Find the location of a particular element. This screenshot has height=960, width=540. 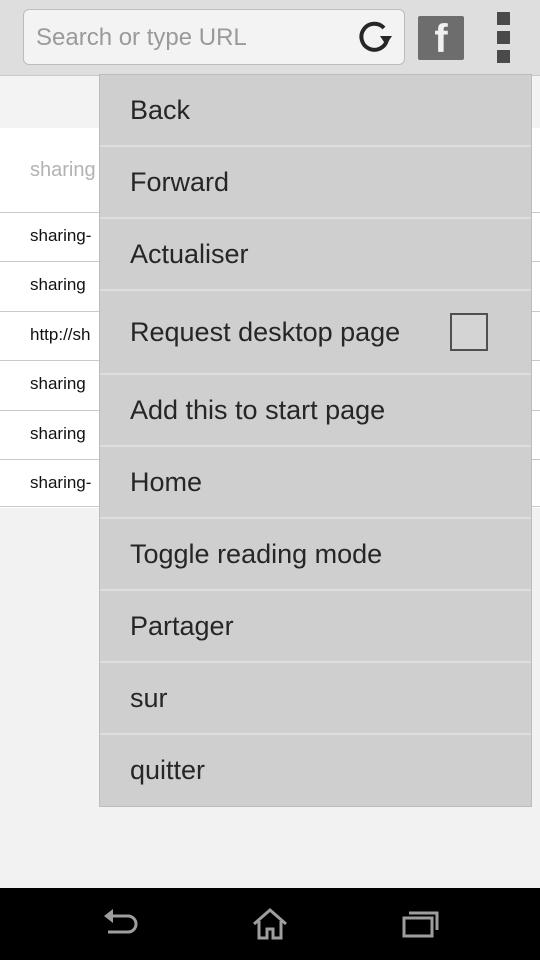

menu-item-share: Partager is located at coordinates (315, 627).